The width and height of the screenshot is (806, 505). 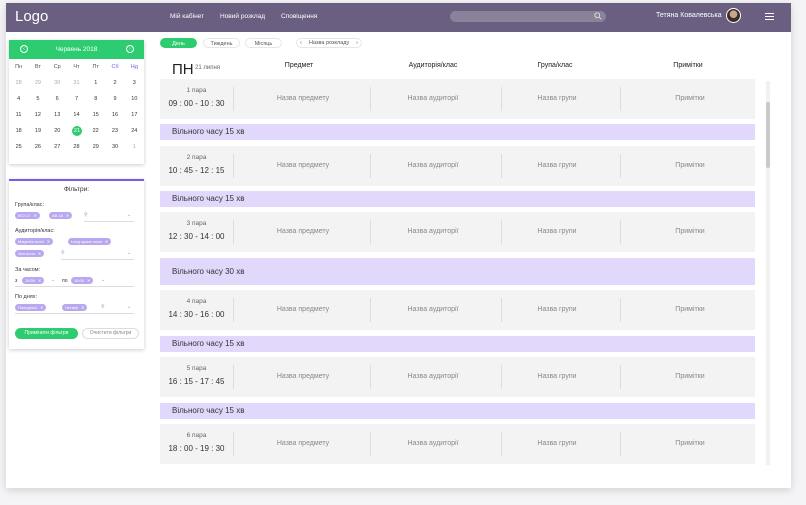 What do you see at coordinates (37, 115) in the screenshot?
I see `calendar-day: 12` at bounding box center [37, 115].